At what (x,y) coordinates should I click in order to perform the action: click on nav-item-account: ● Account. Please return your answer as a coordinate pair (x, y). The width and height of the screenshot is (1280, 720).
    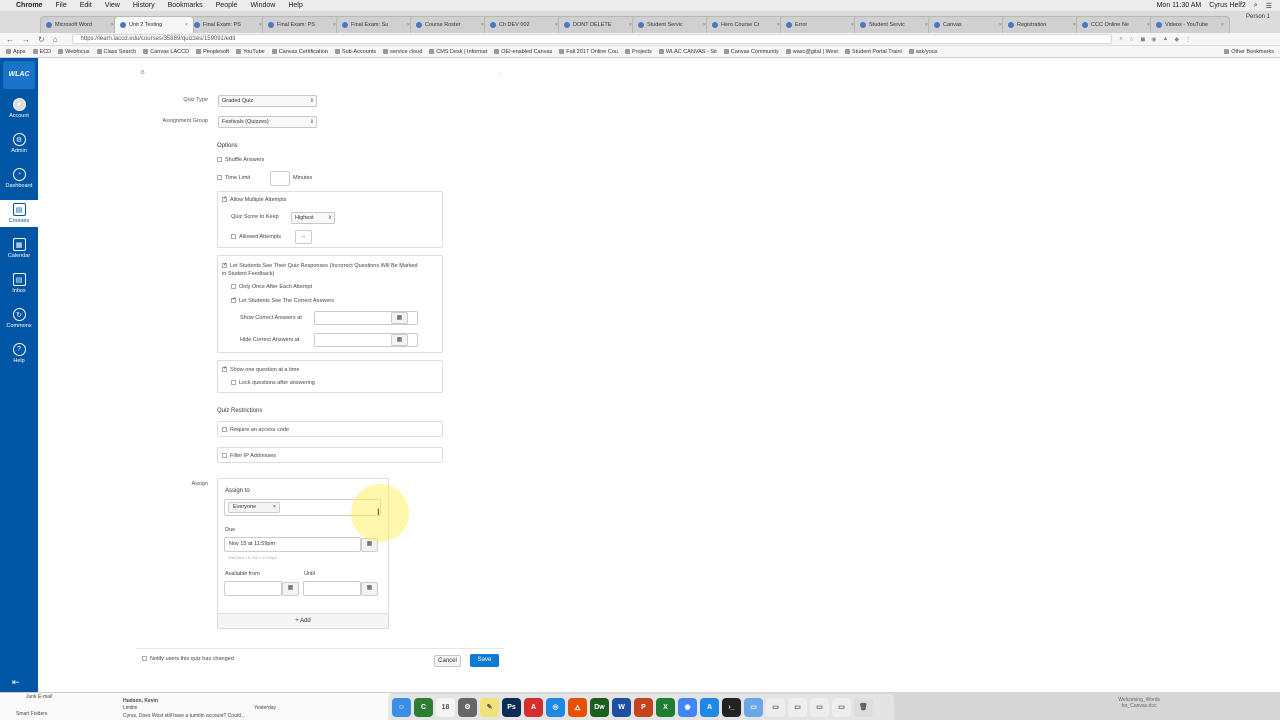
    Looking at the image, I should click on (19, 108).